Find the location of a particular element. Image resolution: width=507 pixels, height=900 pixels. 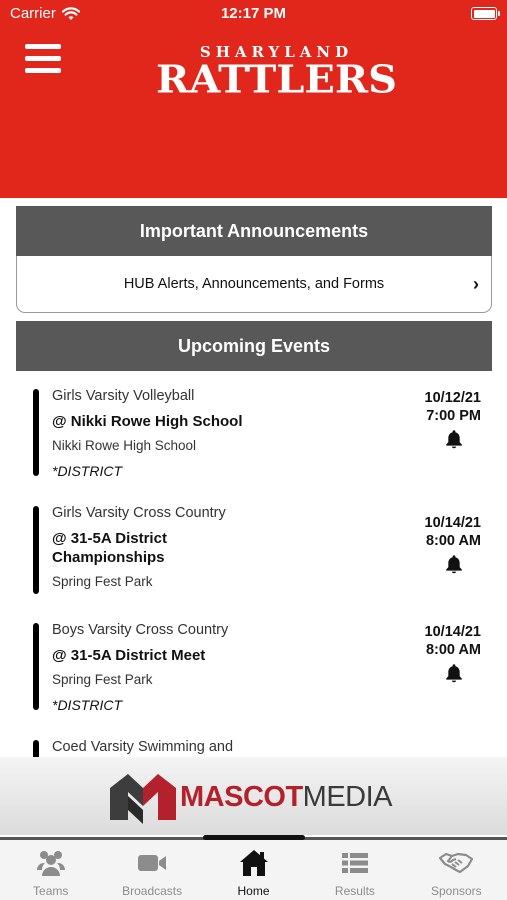

events-title: Upcoming Events is located at coordinates (254, 346).